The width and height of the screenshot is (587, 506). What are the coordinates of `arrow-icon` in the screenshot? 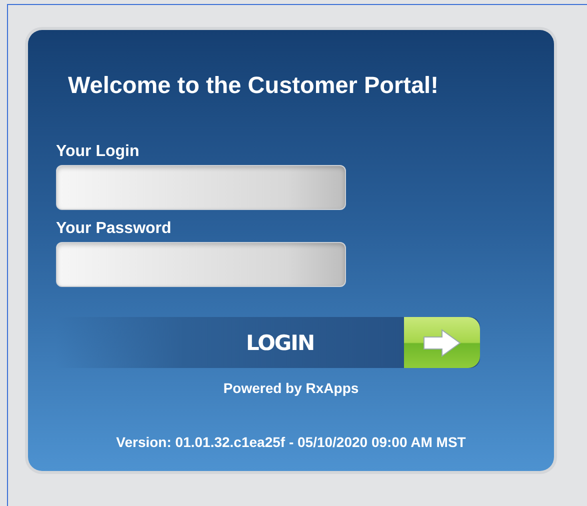 It's located at (442, 343).